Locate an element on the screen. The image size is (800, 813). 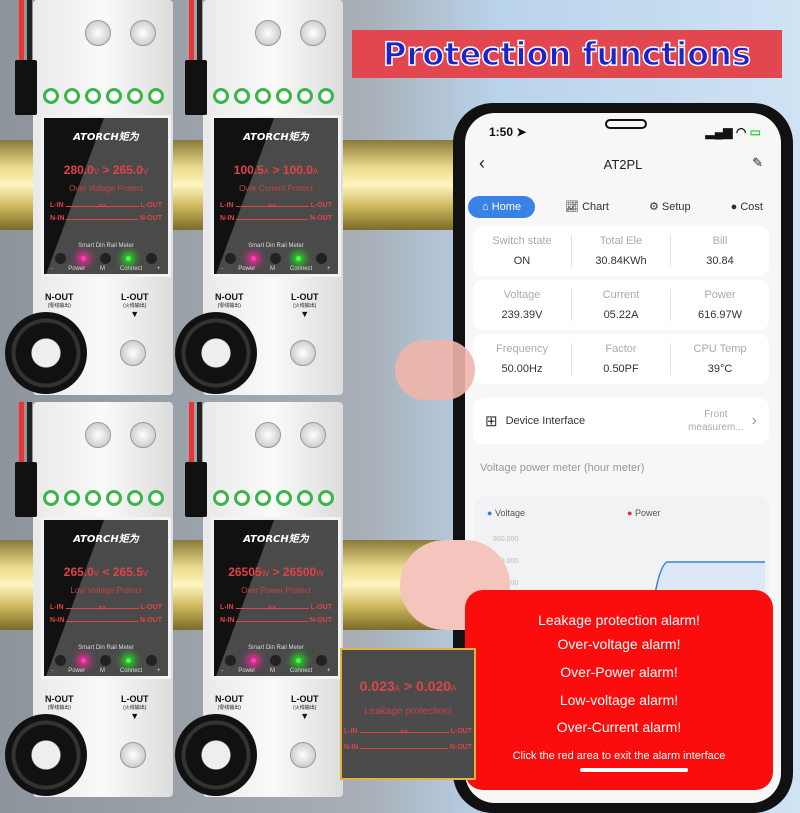
device-interface-label: Device Interface is located at coordinates (545, 421).